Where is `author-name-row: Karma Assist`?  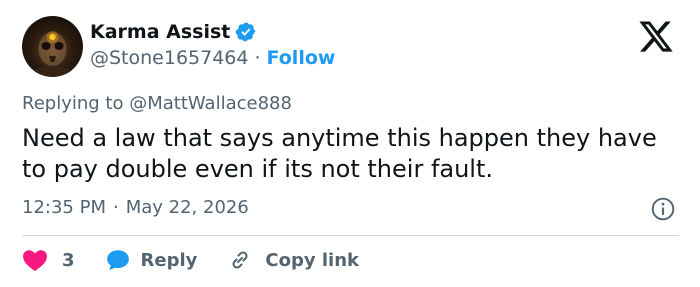 author-name-row: Karma Assist is located at coordinates (173, 32).